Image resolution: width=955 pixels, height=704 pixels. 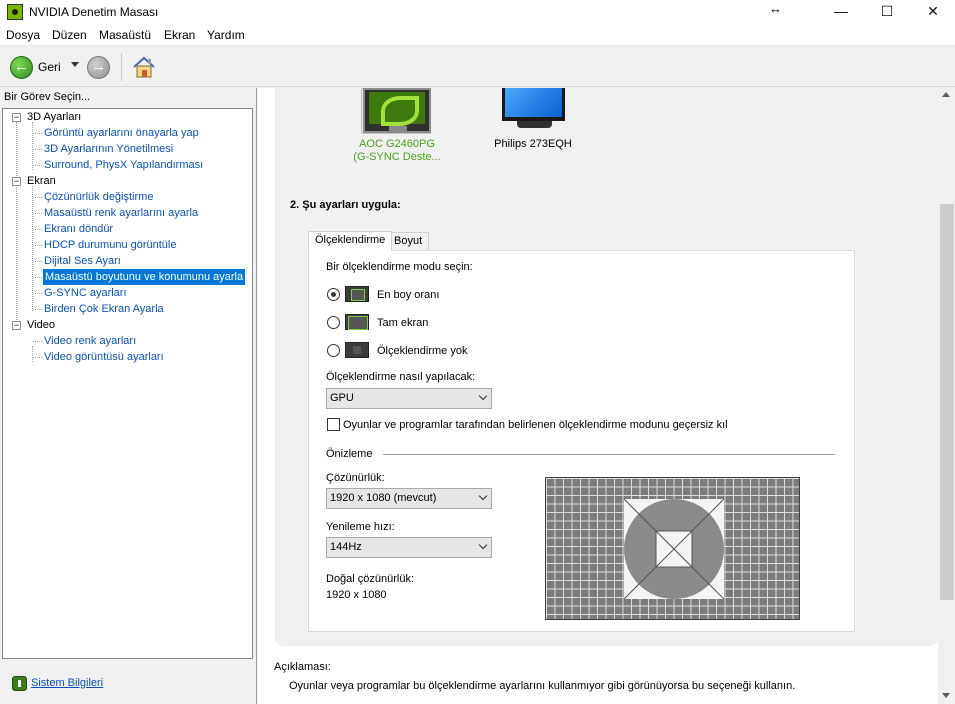 What do you see at coordinates (256, 396) in the screenshot?
I see `panel-splitter` at bounding box center [256, 396].